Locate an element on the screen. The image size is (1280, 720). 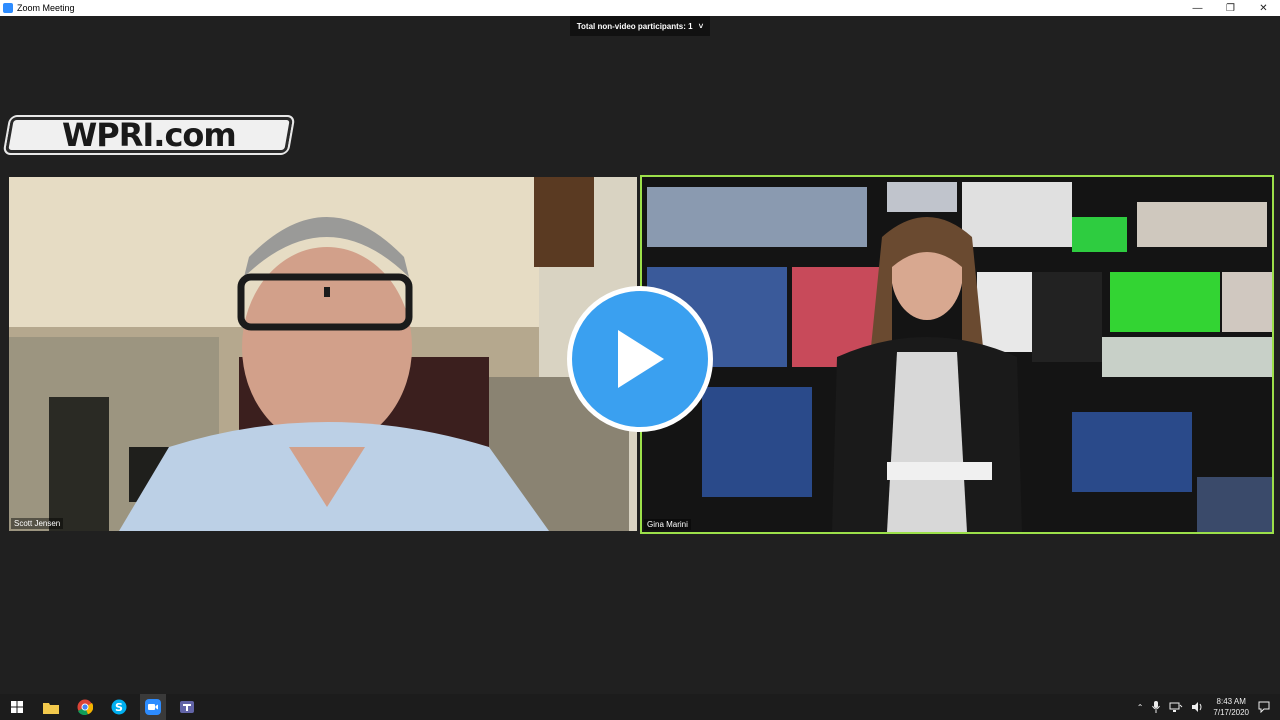
wpri-logo: WPRI.com is located at coordinates (149, 135).